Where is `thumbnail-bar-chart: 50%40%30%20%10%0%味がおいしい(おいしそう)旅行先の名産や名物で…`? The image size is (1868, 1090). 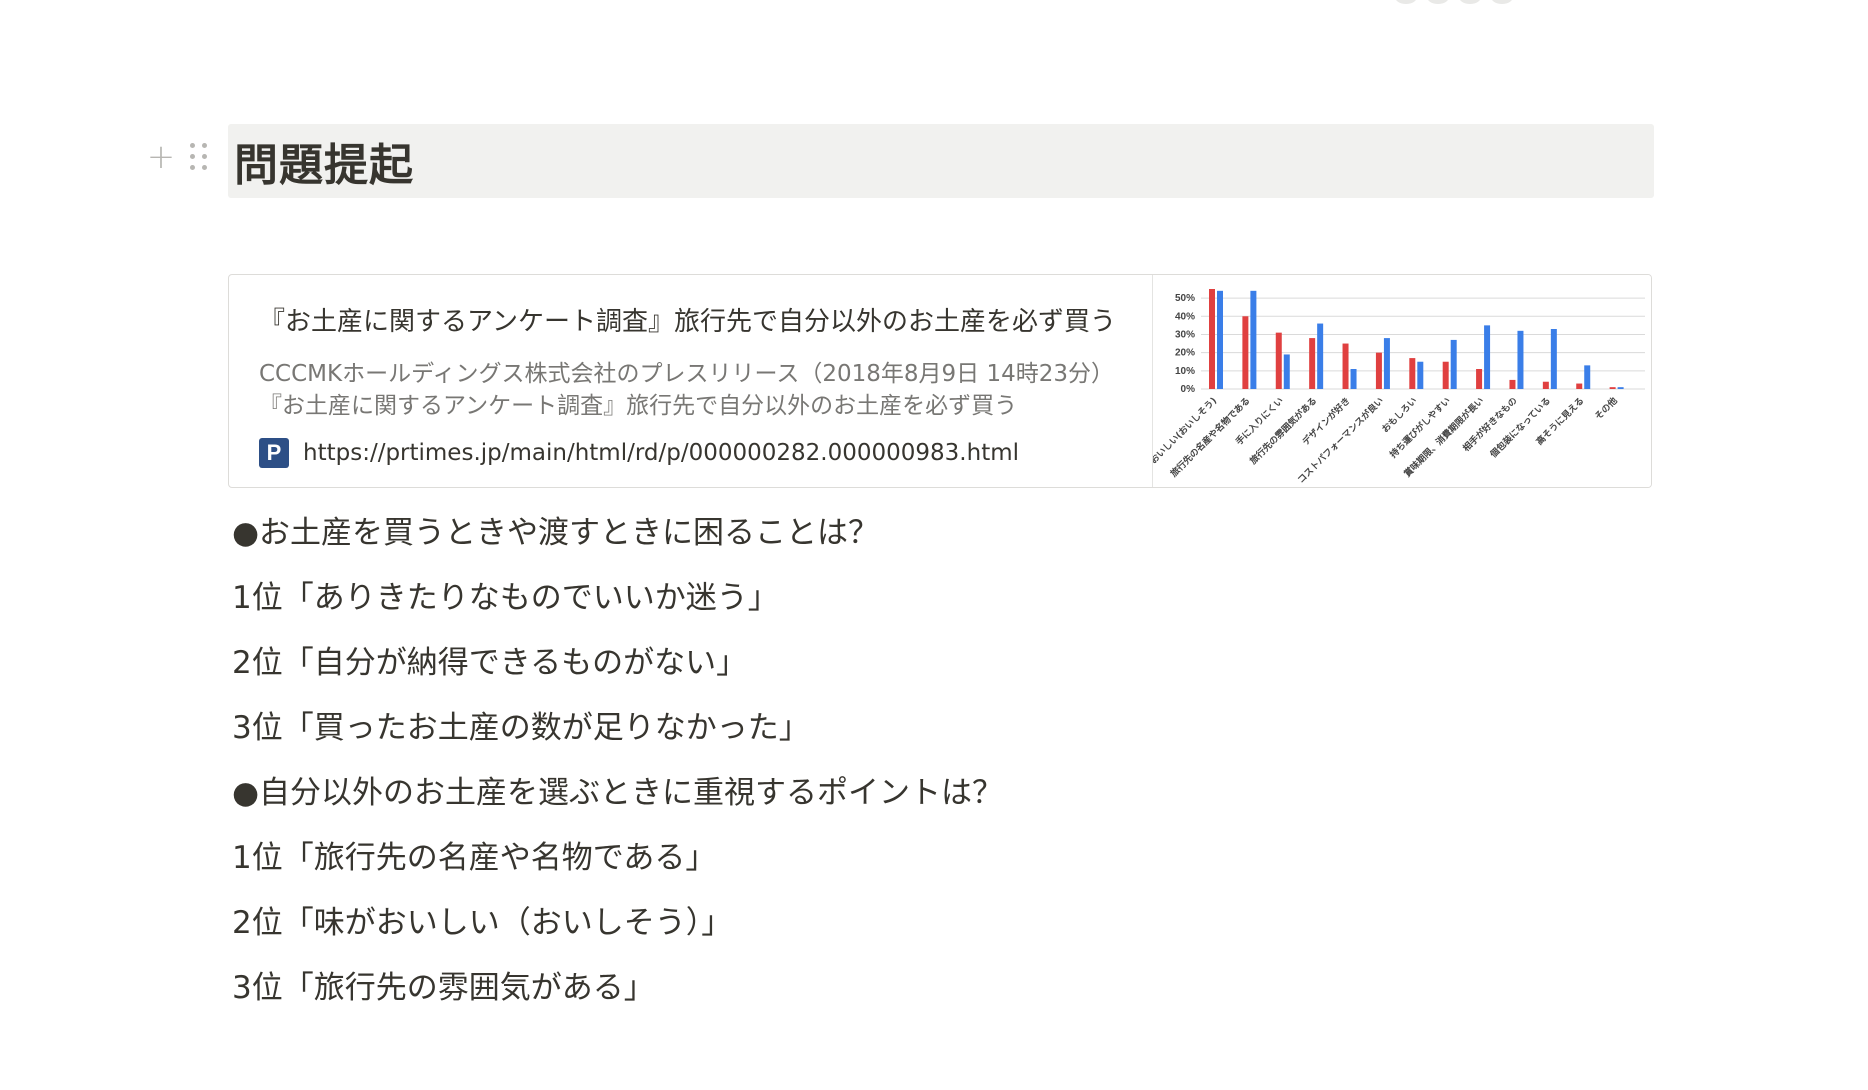 thumbnail-bar-chart: 50%40%30%20%10%0%味がおいしい(おいしそう)旅行先の名産や名物で… is located at coordinates (1399, 387).